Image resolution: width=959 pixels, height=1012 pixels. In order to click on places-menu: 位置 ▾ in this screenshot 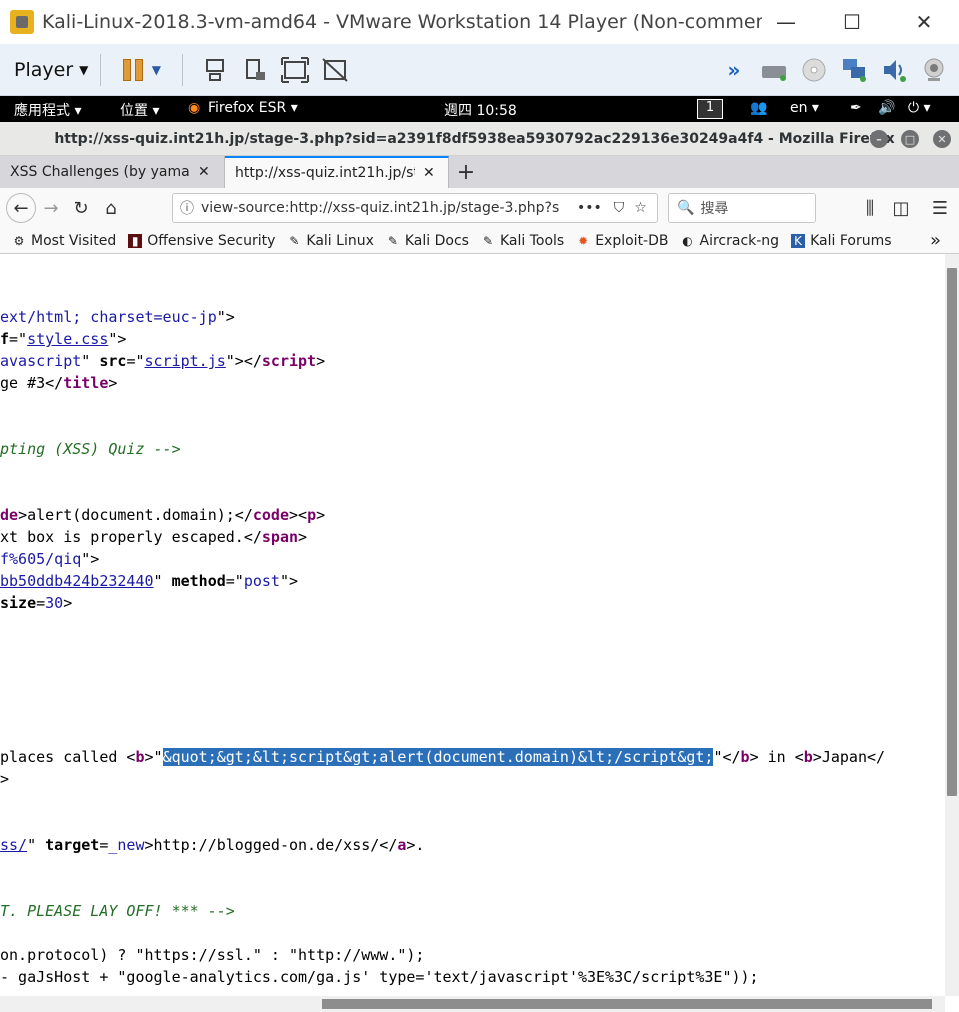, I will do `click(139, 110)`.